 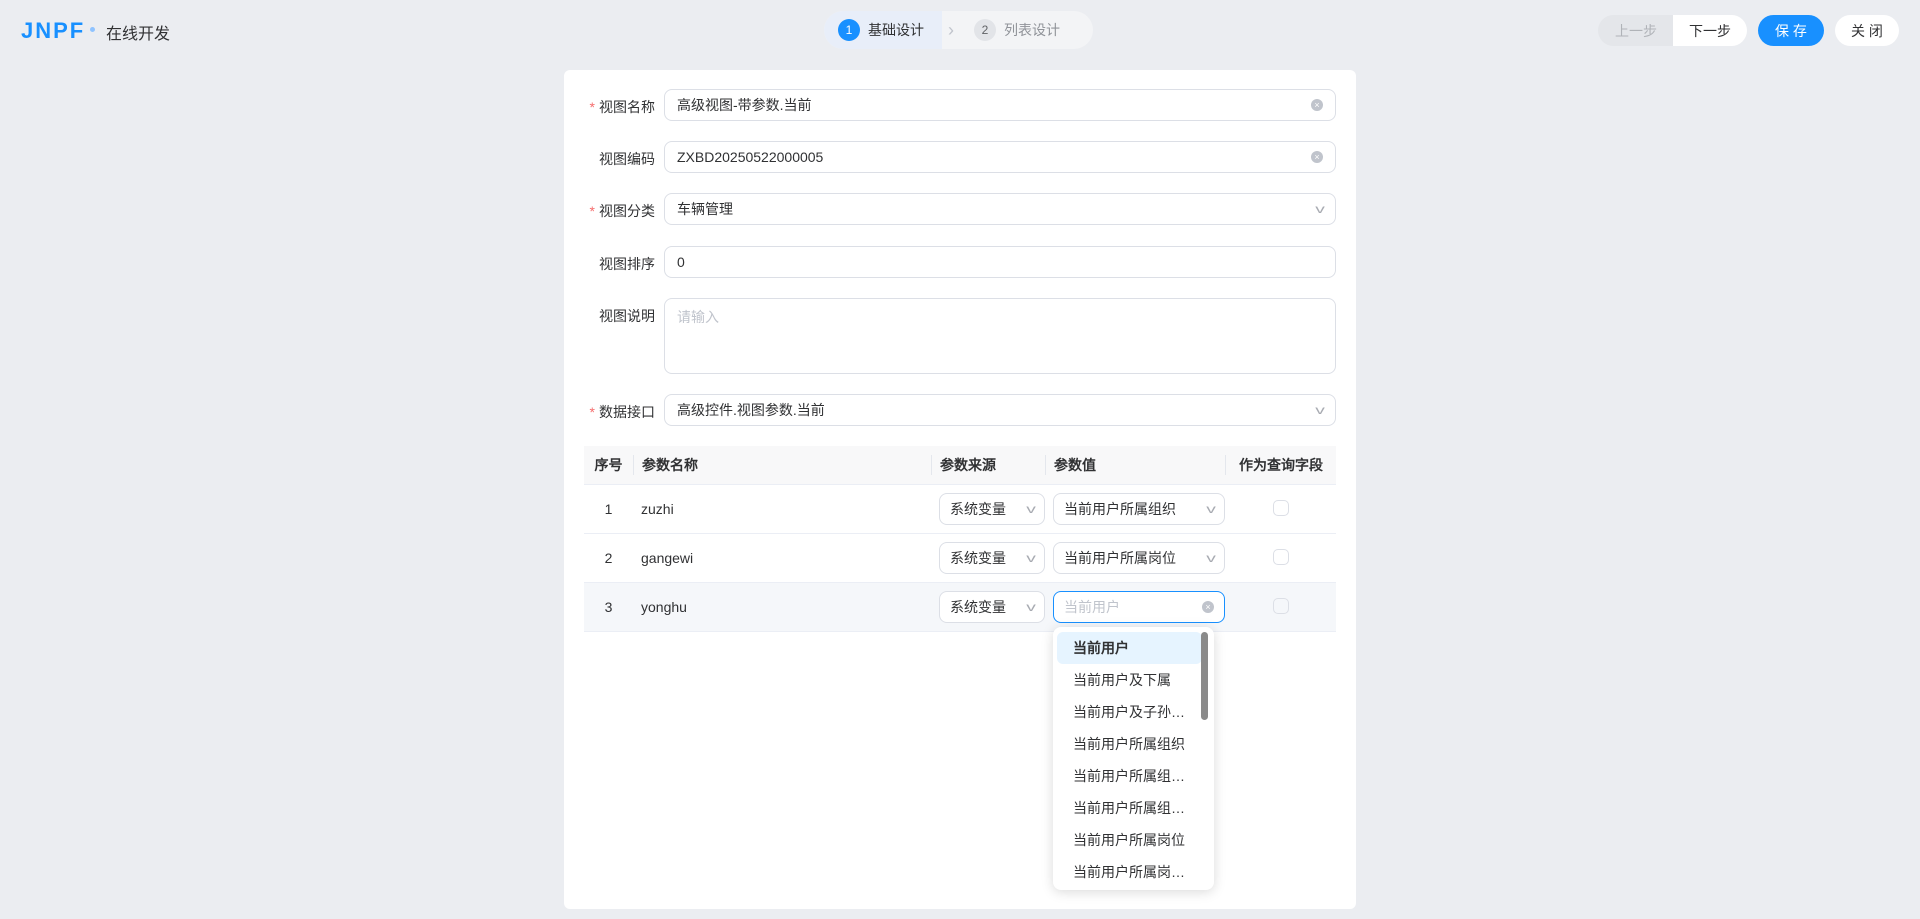 What do you see at coordinates (1000, 410) in the screenshot?
I see `data-api-select: 高级控件.视图参数.当前 v` at bounding box center [1000, 410].